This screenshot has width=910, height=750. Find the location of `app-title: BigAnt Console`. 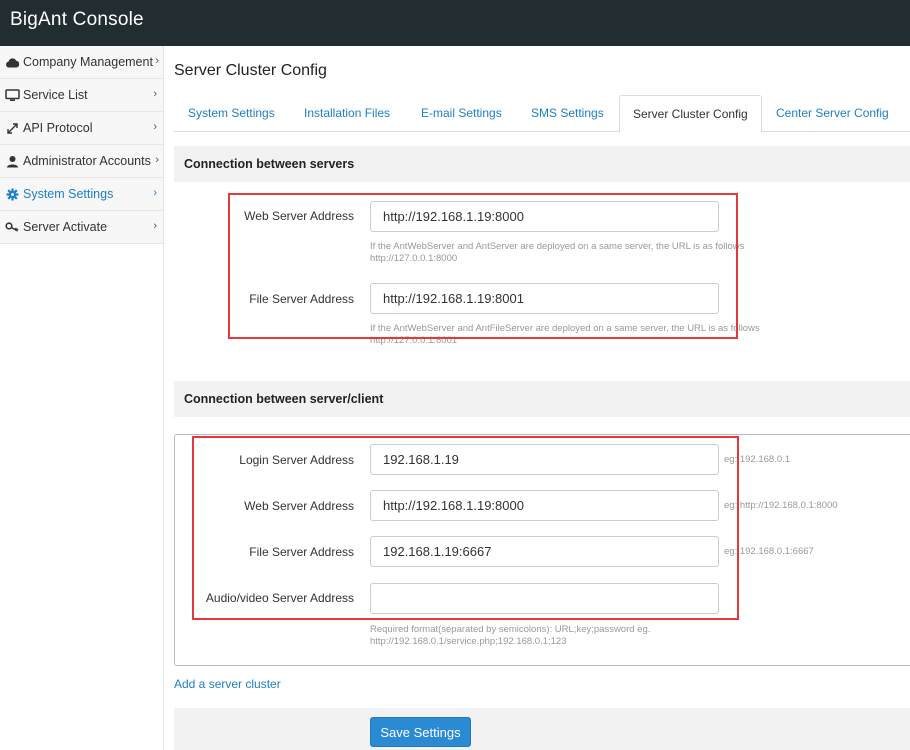

app-title: BigAnt Console is located at coordinates (77, 19).